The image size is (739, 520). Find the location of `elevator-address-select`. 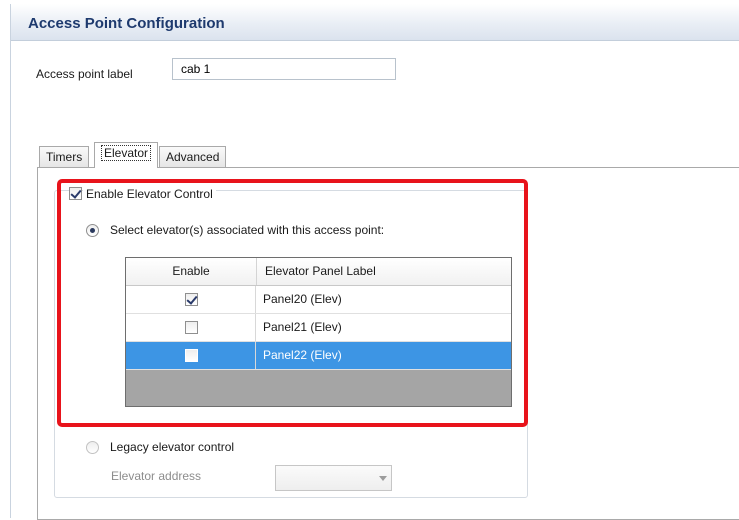

elevator-address-select is located at coordinates (333, 478).